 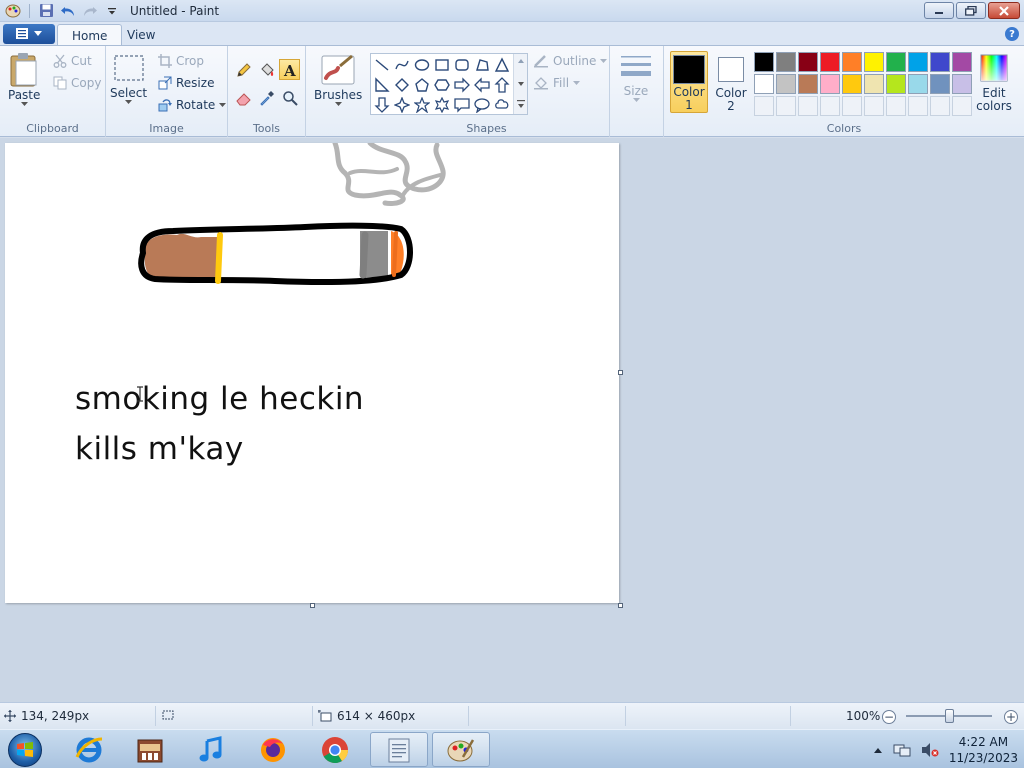 I want to click on four-point-star-shape-icon, so click(x=402, y=105).